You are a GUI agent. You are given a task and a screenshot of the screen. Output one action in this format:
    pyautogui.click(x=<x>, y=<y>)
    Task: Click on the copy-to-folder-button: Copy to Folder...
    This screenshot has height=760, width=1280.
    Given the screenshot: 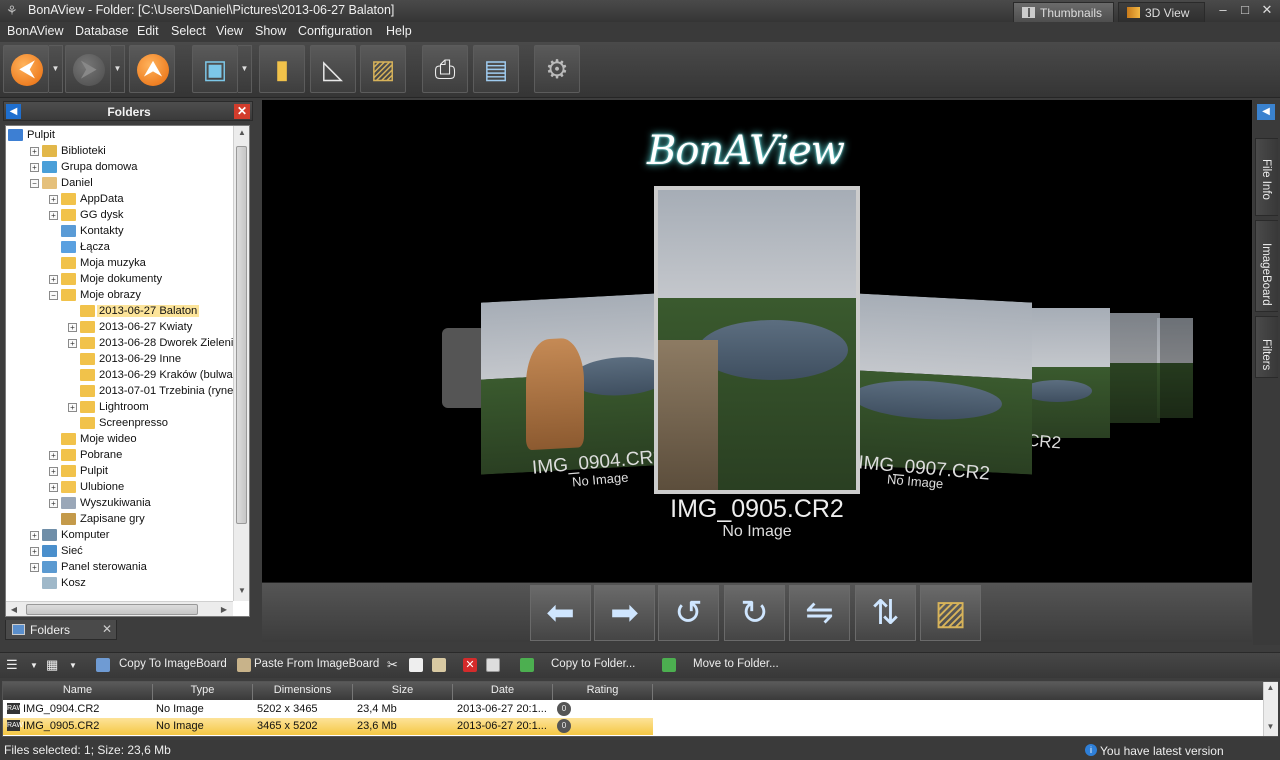 What is the action you would take?
    pyautogui.click(x=593, y=664)
    